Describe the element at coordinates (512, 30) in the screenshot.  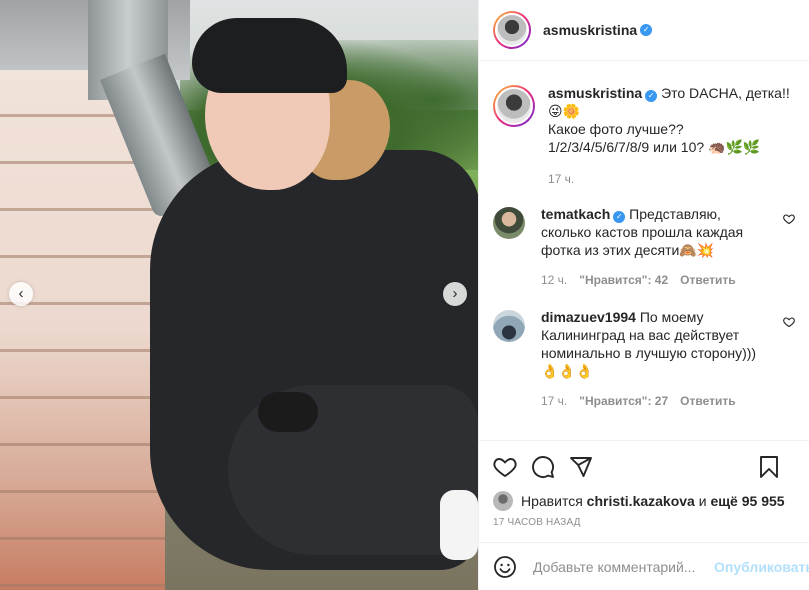
I see `author-avatar` at that location.